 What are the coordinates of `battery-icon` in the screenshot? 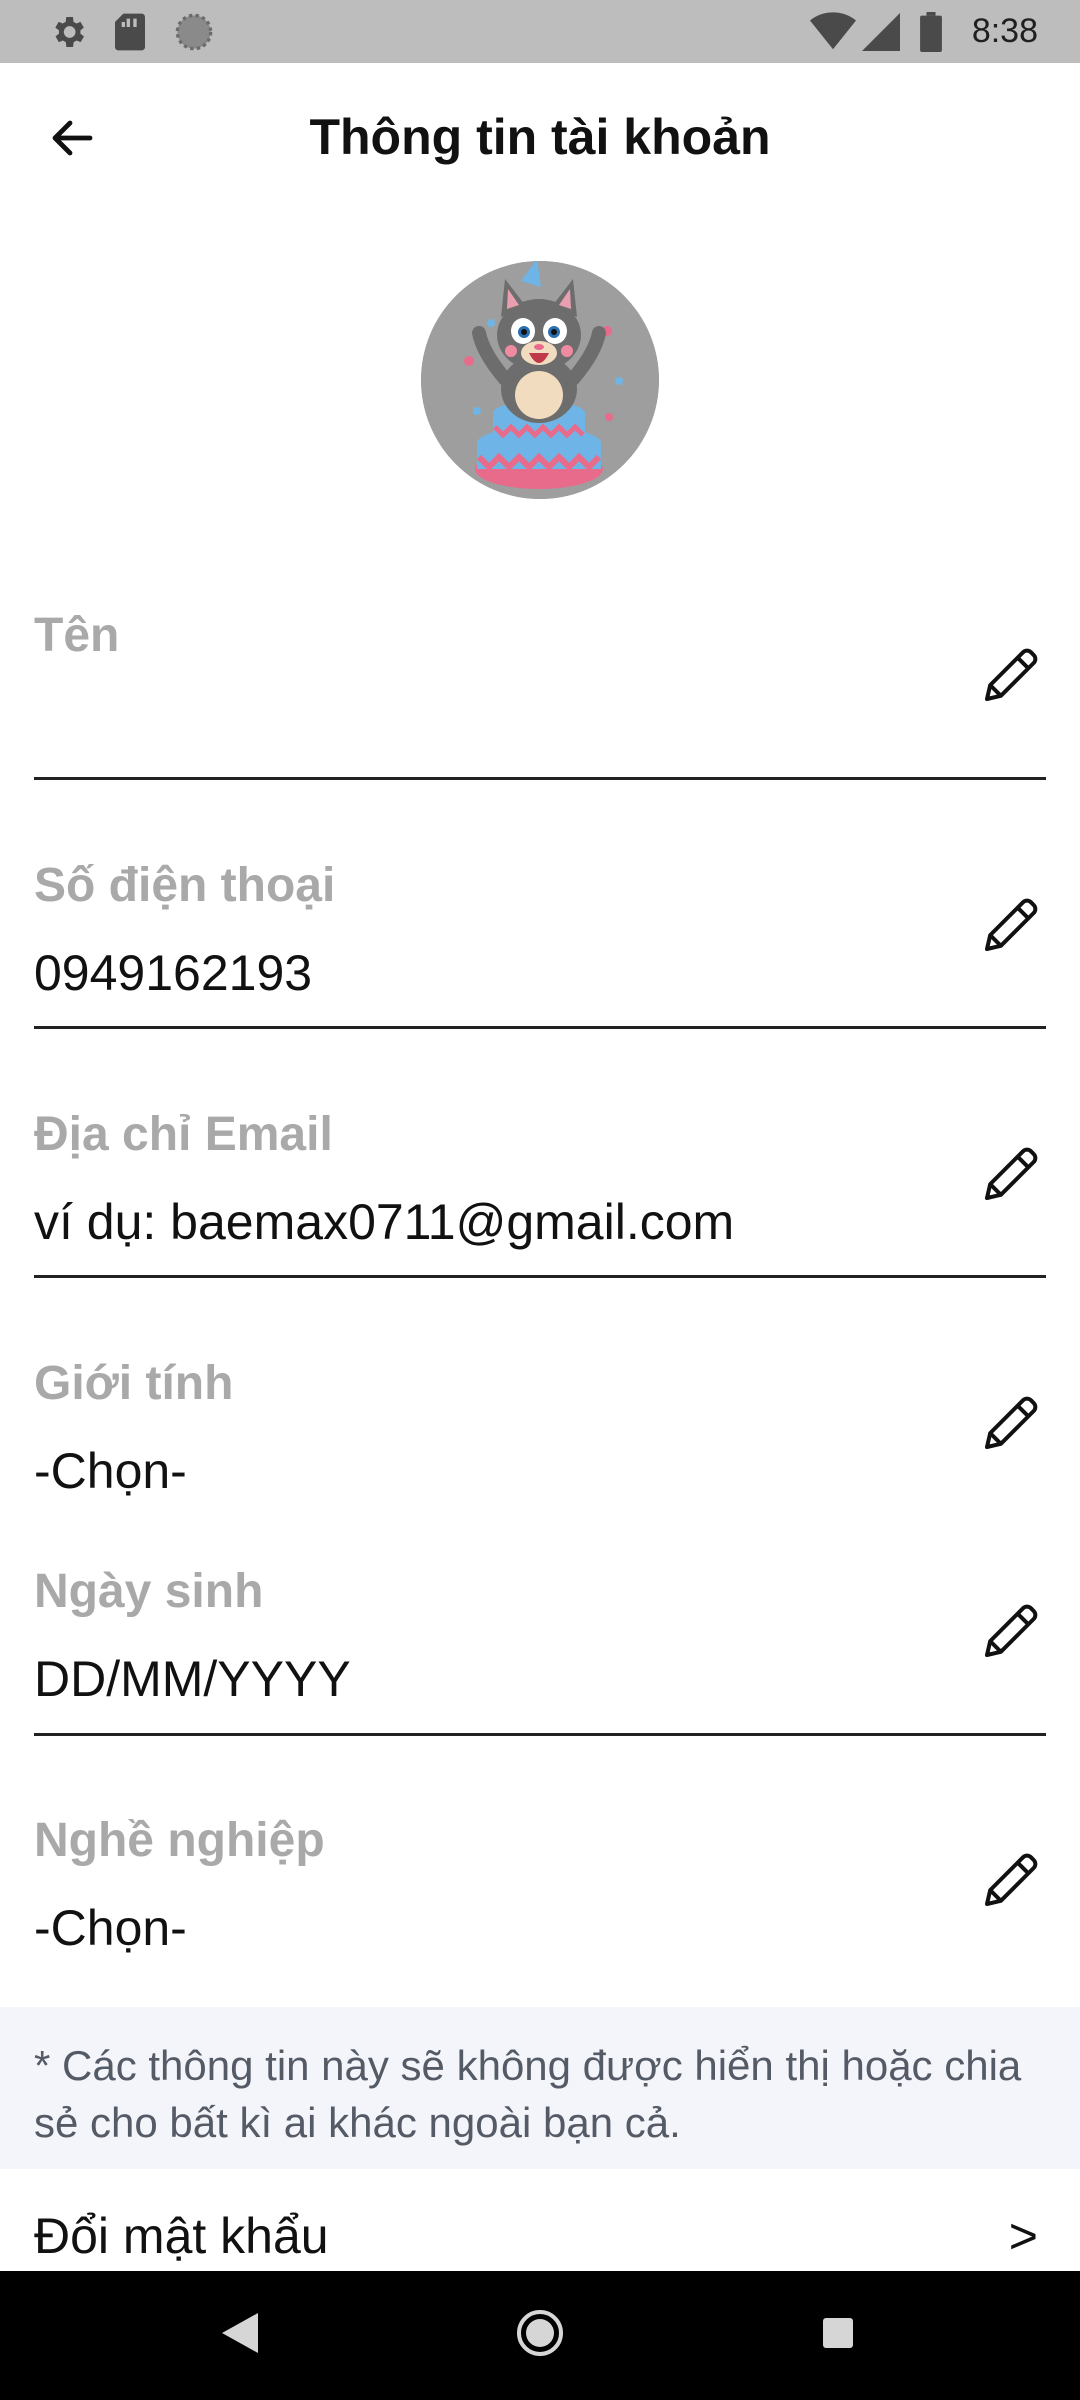 It's located at (931, 31).